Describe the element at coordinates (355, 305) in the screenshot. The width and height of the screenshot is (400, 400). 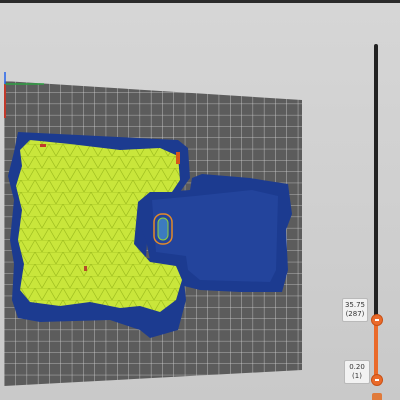
I see `top-layer-height: 35.75` at that location.